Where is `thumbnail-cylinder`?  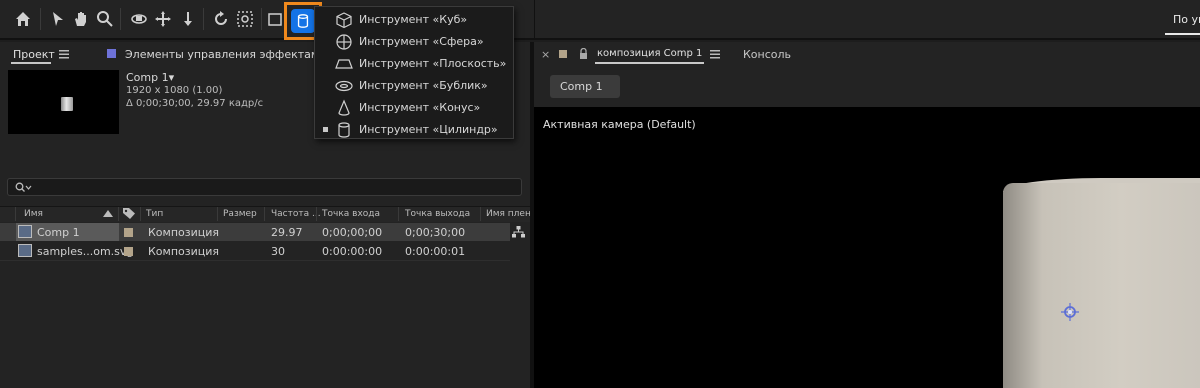
thumbnail-cylinder is located at coordinates (67, 104).